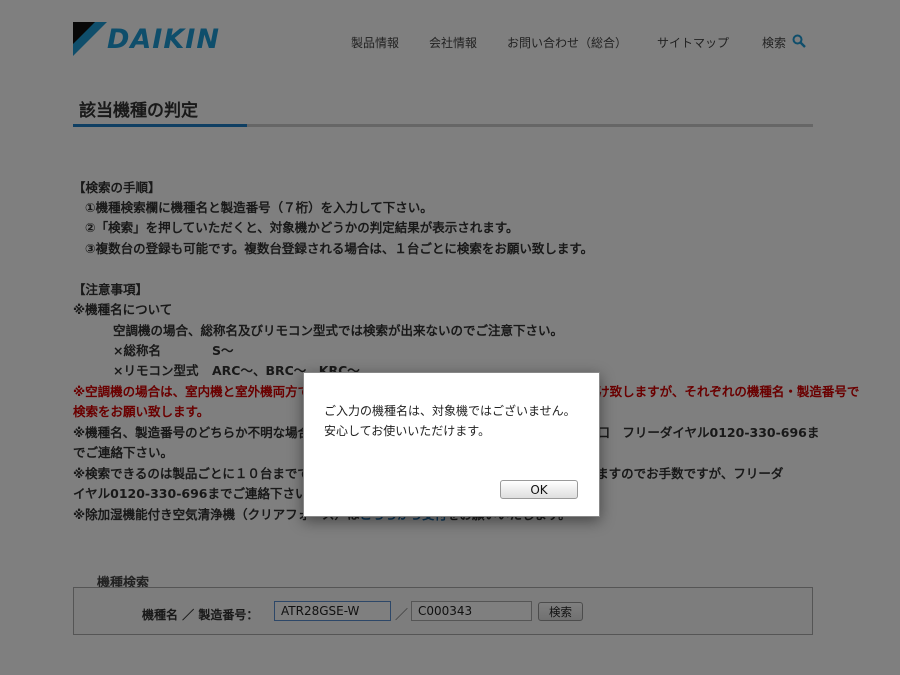  Describe the element at coordinates (450, 411) in the screenshot. I see `dialog-message-line: ご入力の機種名は、対象機ではございません。` at that location.